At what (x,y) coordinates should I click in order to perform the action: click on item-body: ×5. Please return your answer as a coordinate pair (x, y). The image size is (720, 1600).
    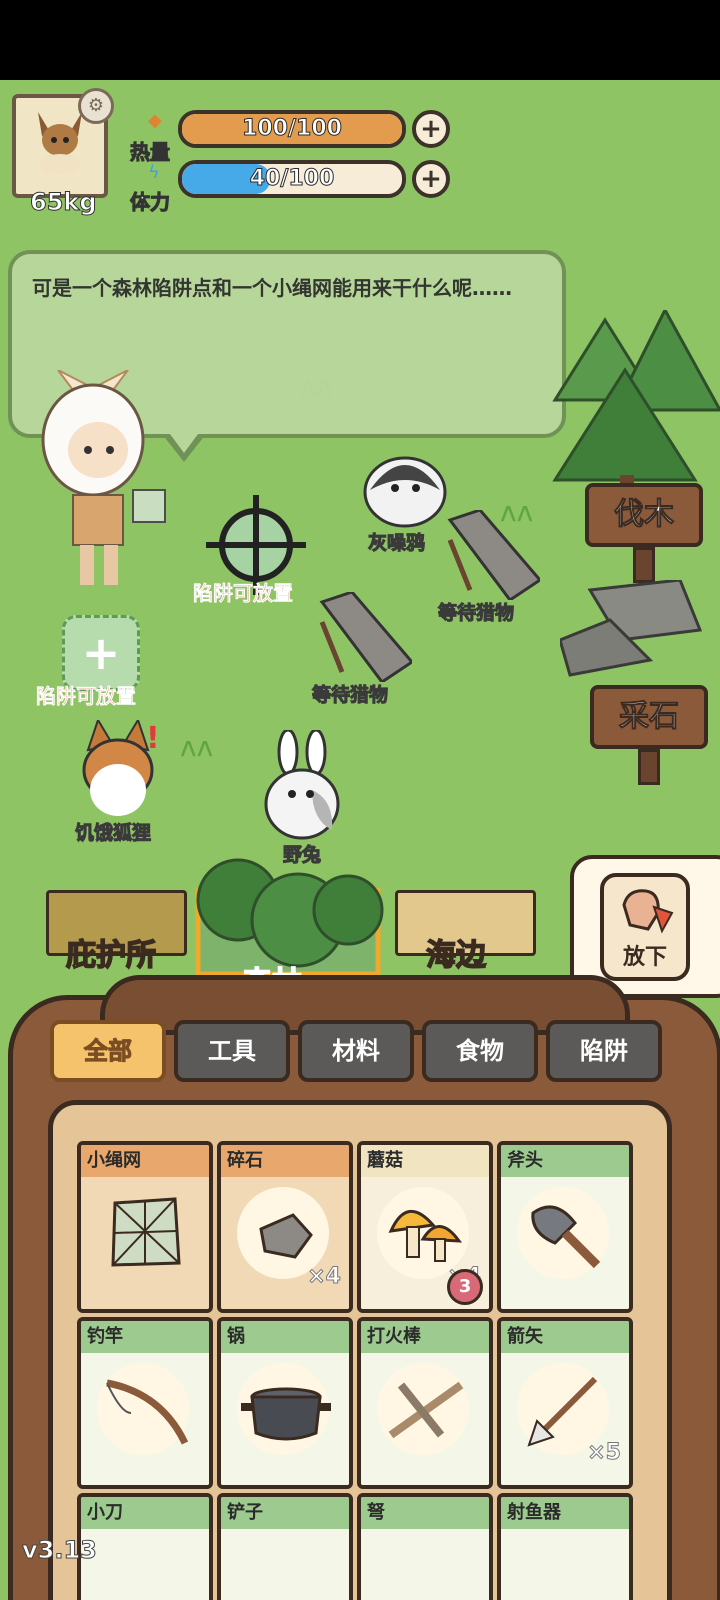
    Looking at the image, I should click on (565, 1419).